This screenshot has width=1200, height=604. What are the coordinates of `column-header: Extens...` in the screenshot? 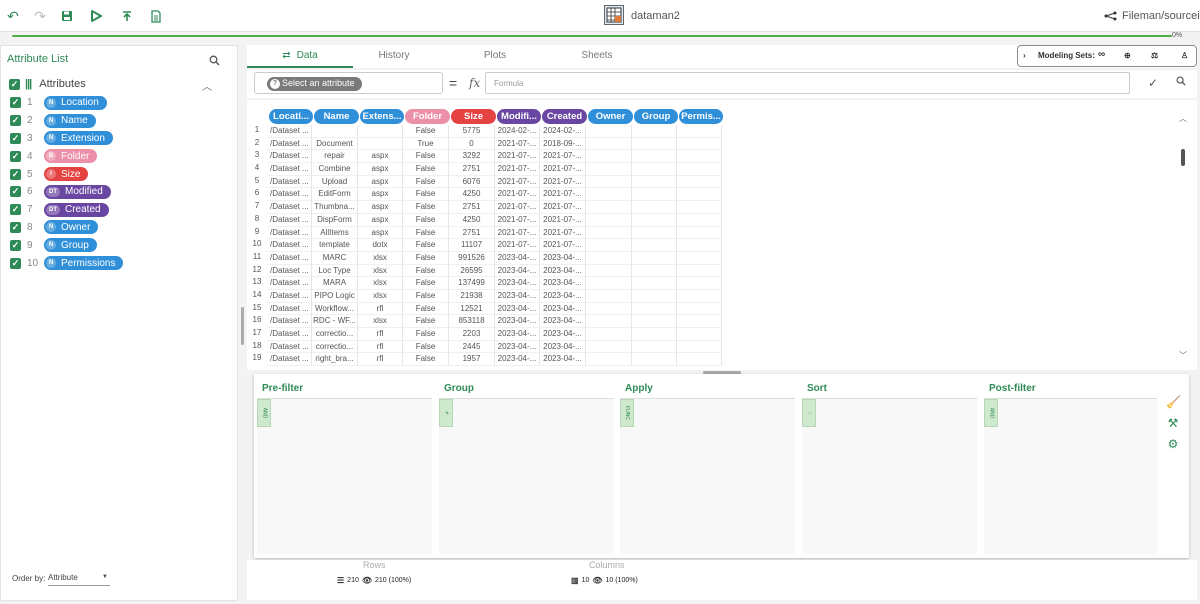 It's located at (382, 116).